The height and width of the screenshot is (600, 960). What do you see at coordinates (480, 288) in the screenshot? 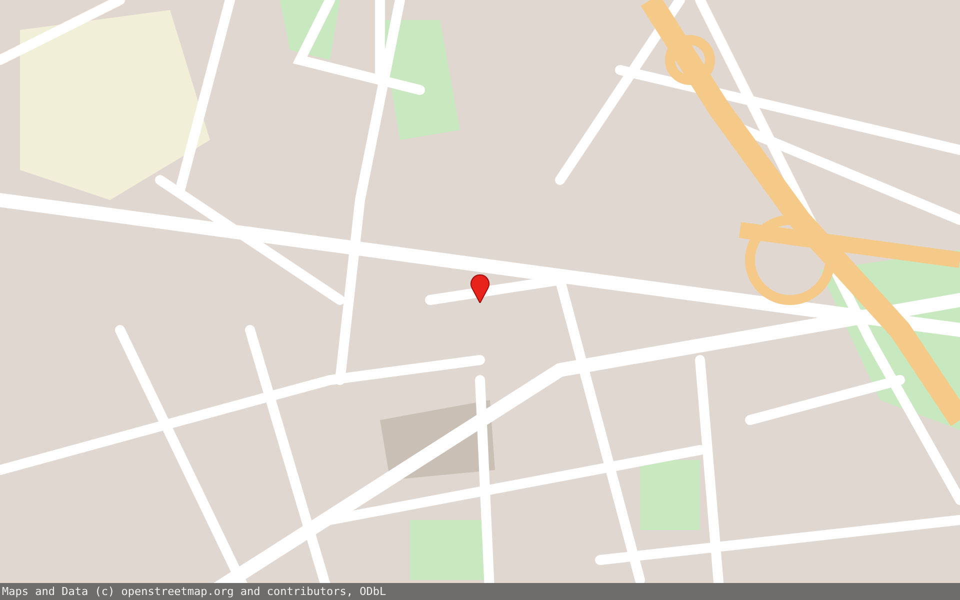
I see `map-pin-icon` at bounding box center [480, 288].